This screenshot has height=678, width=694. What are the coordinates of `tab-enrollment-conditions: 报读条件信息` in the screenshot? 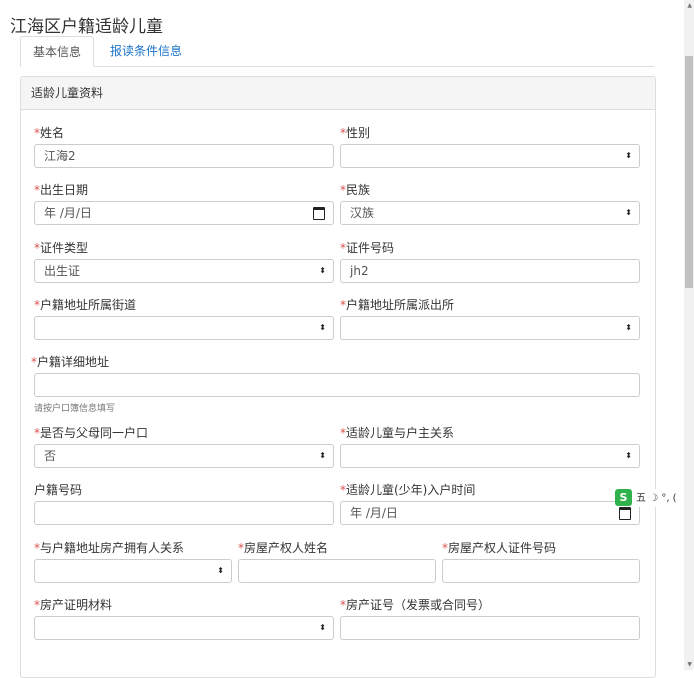 It's located at (146, 51).